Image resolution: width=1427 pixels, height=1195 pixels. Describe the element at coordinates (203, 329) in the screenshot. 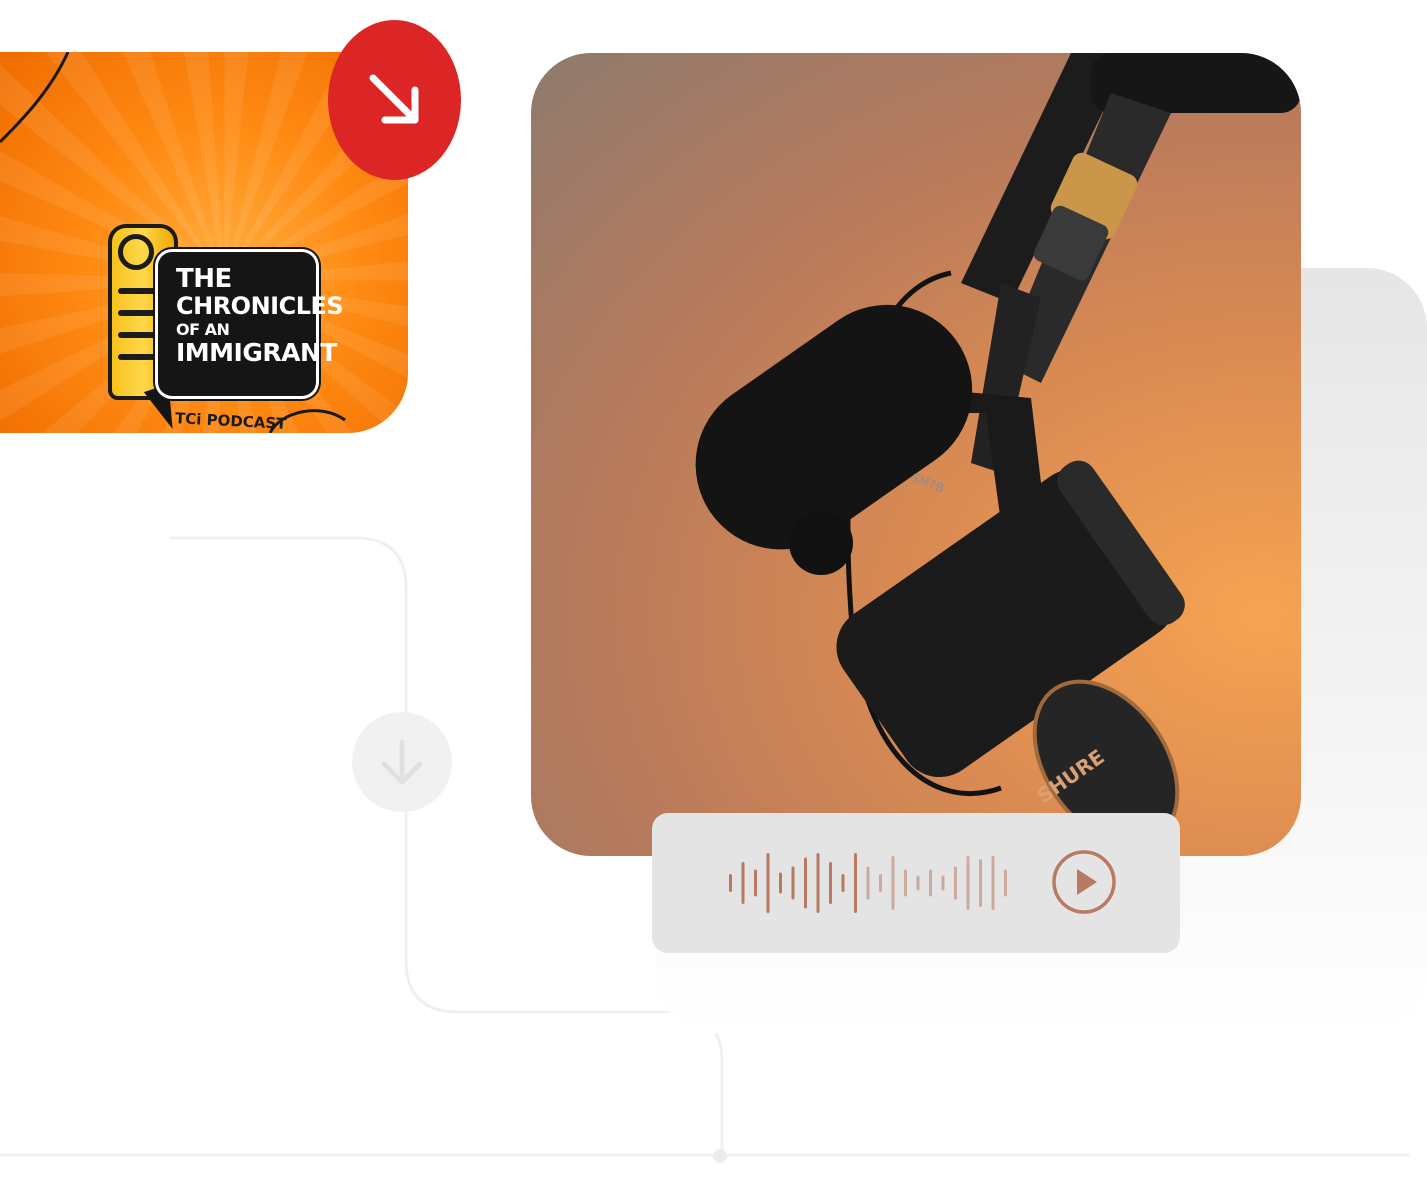

I see `title-line-3: OF AN` at that location.